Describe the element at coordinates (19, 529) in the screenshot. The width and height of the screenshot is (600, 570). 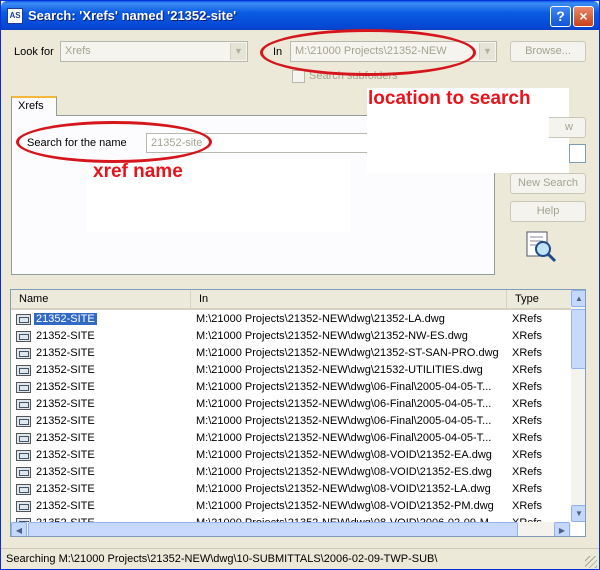
I see `scroll-left-icon: ◀` at that location.